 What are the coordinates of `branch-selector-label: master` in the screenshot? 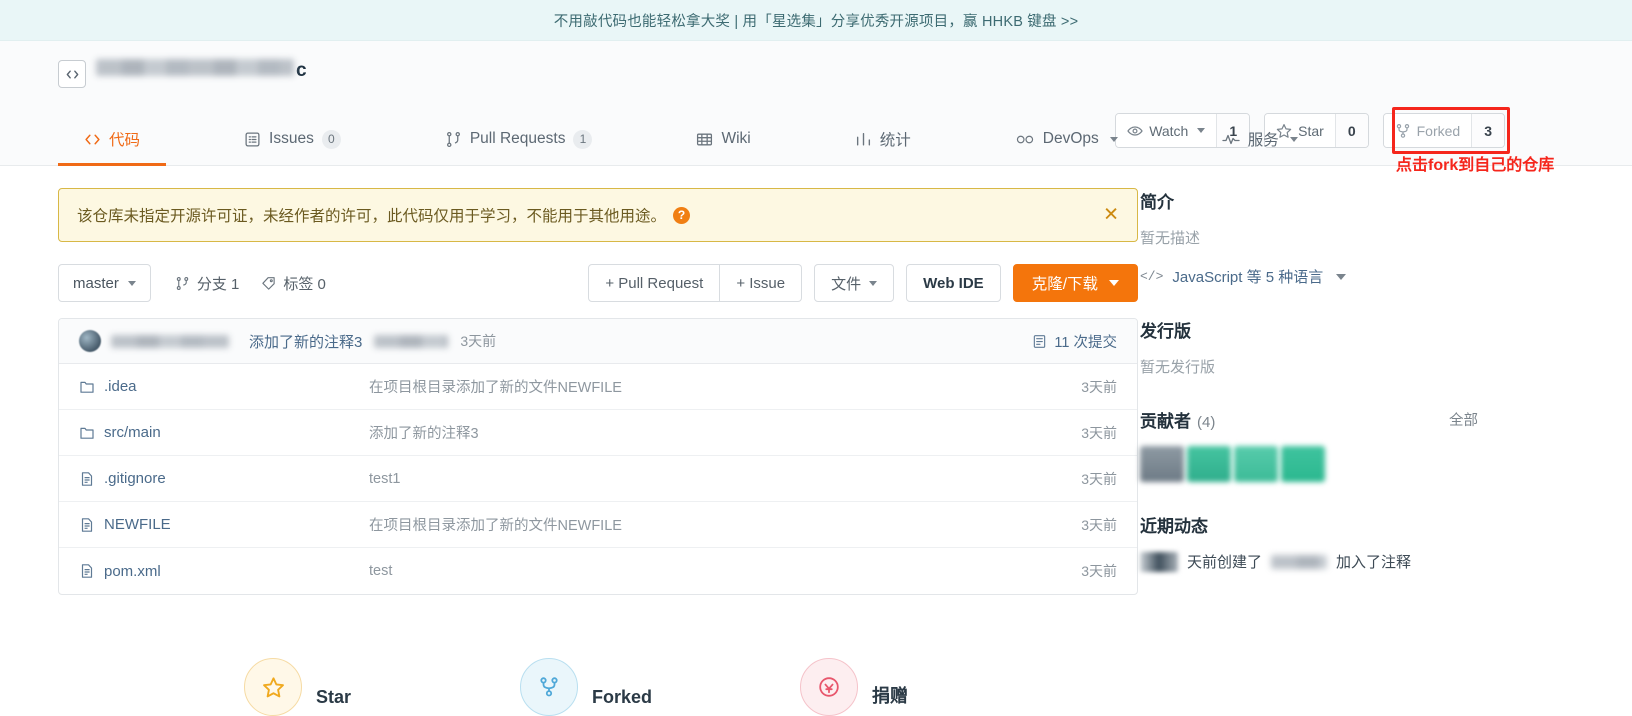 It's located at (96, 283).